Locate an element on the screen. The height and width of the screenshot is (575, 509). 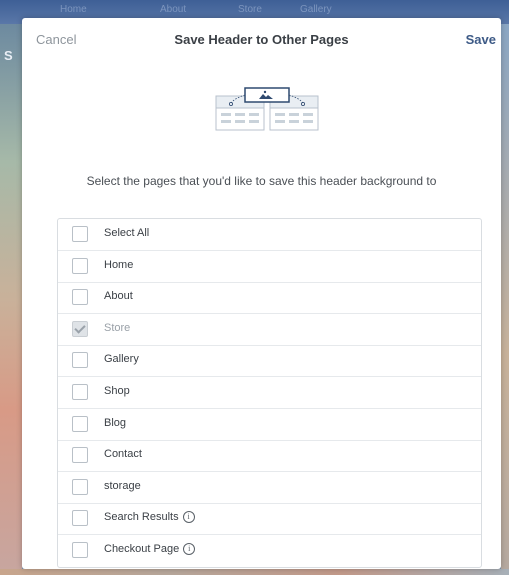
page-option-text: Shop is located at coordinates (117, 391).